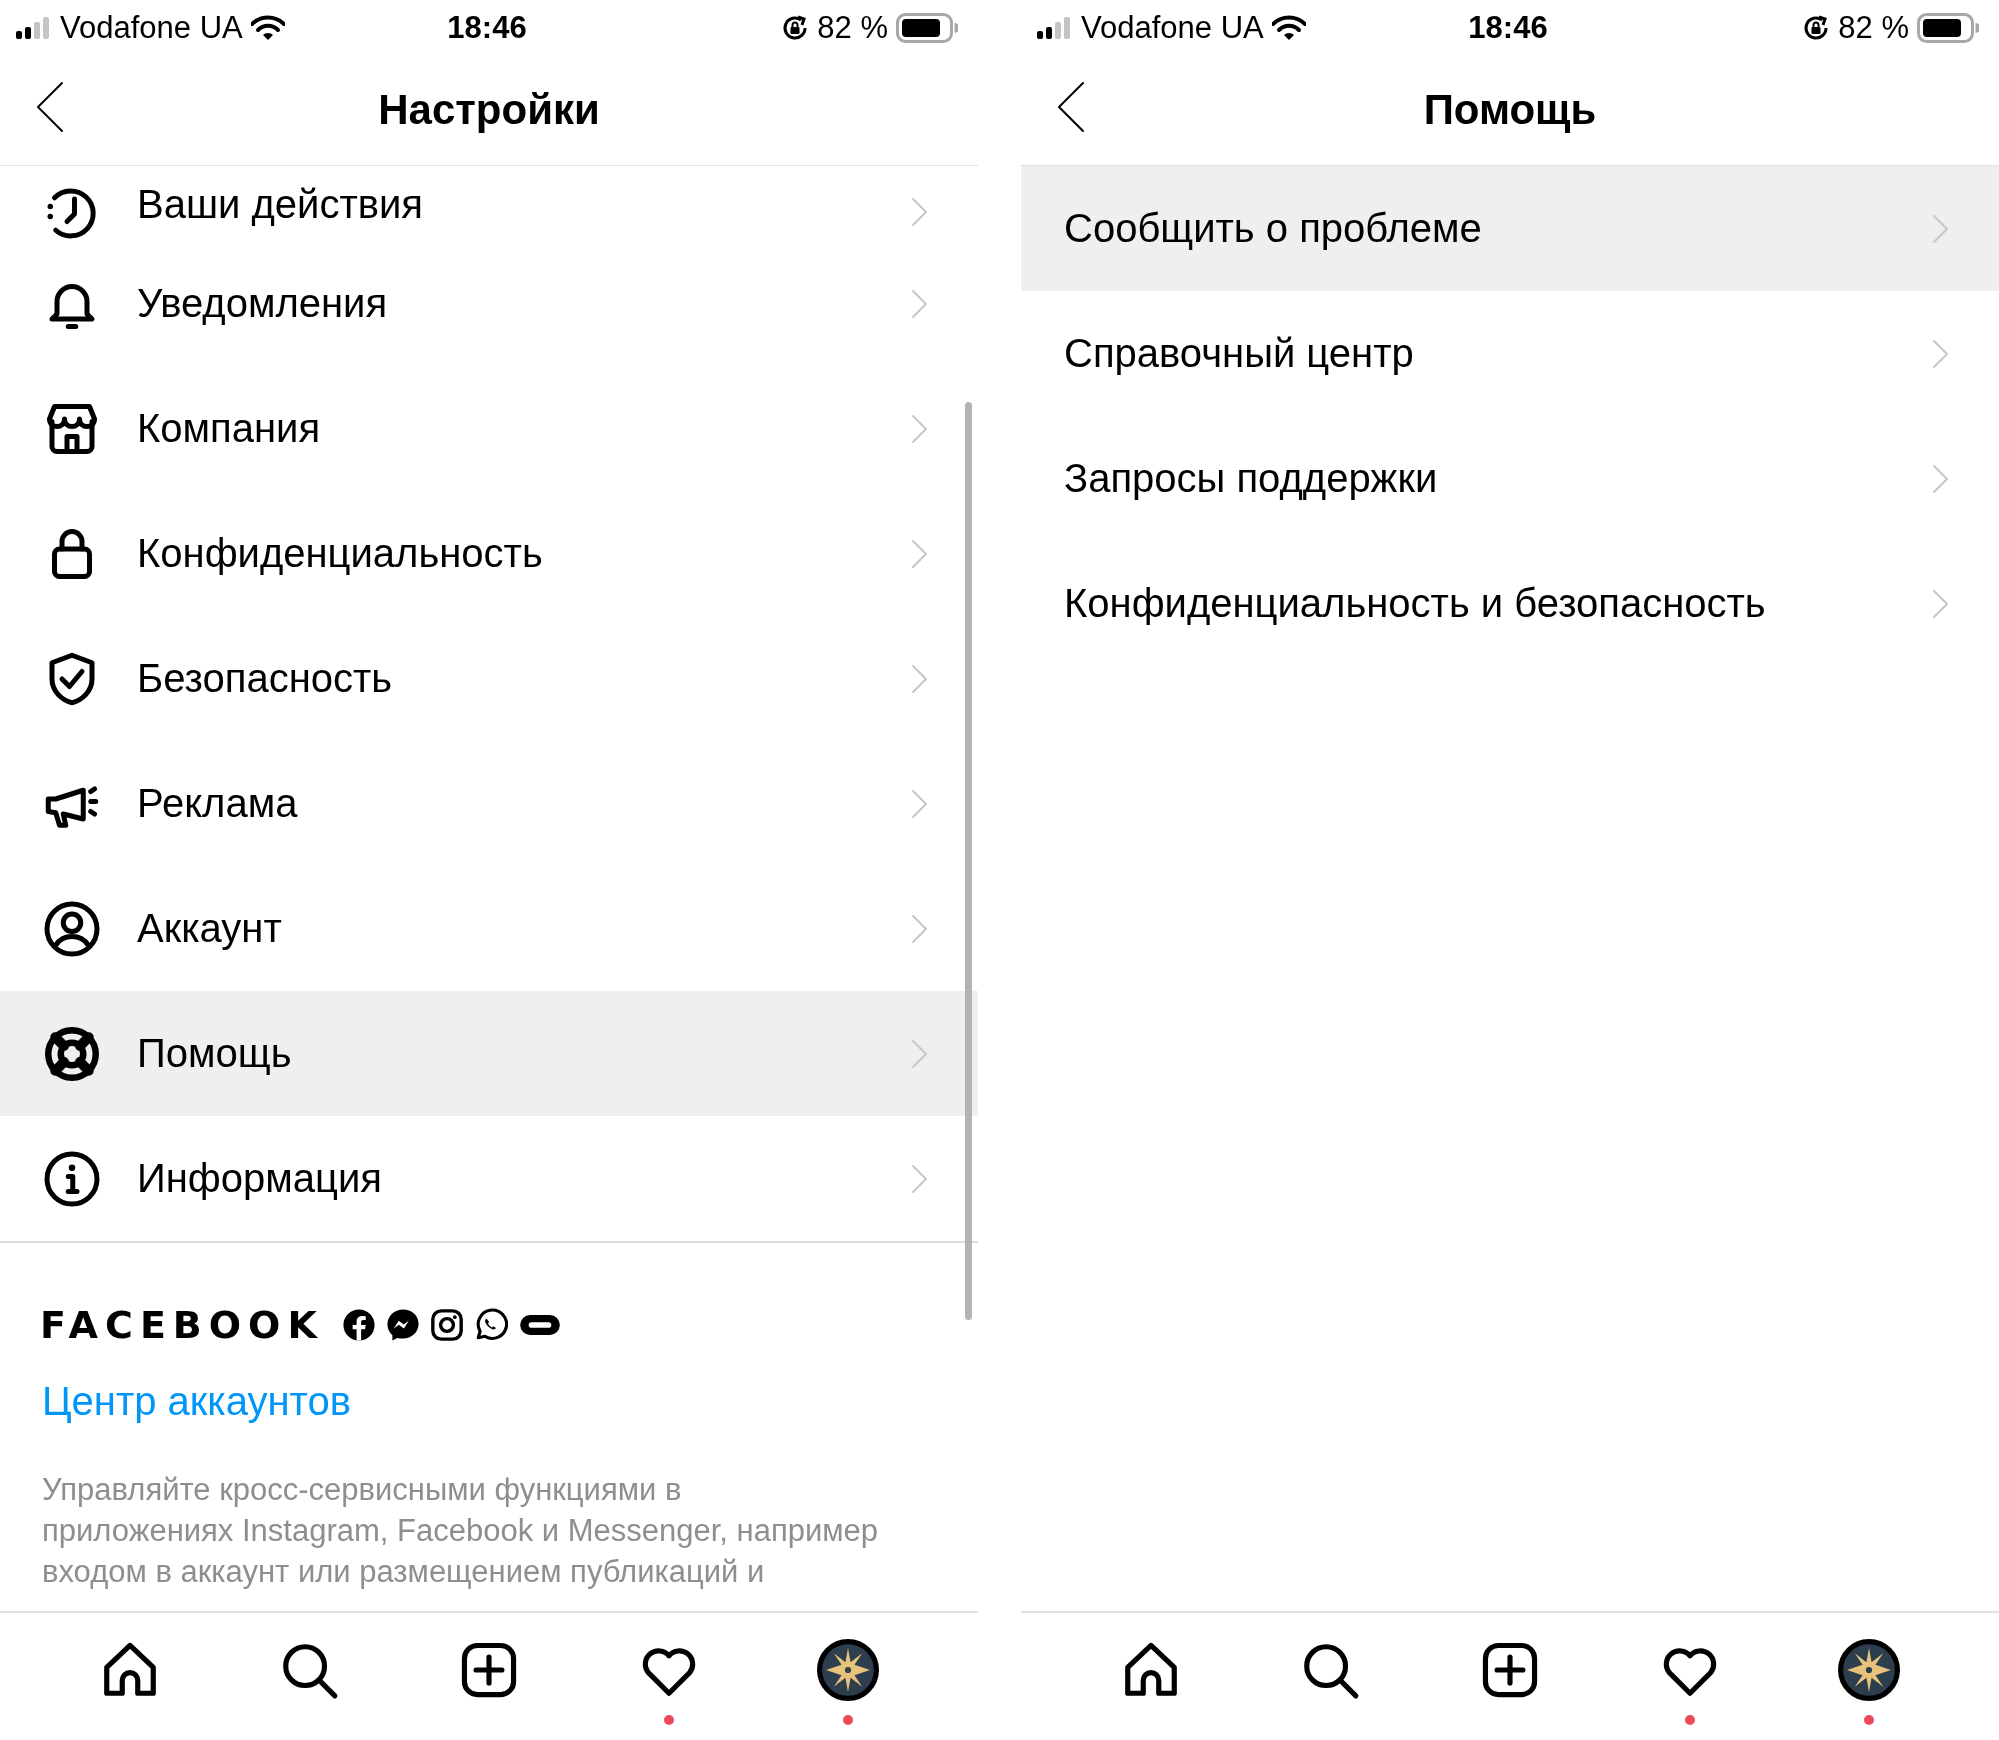  Describe the element at coordinates (489, 1053) in the screenshot. I see `menu-item: Помощь` at that location.